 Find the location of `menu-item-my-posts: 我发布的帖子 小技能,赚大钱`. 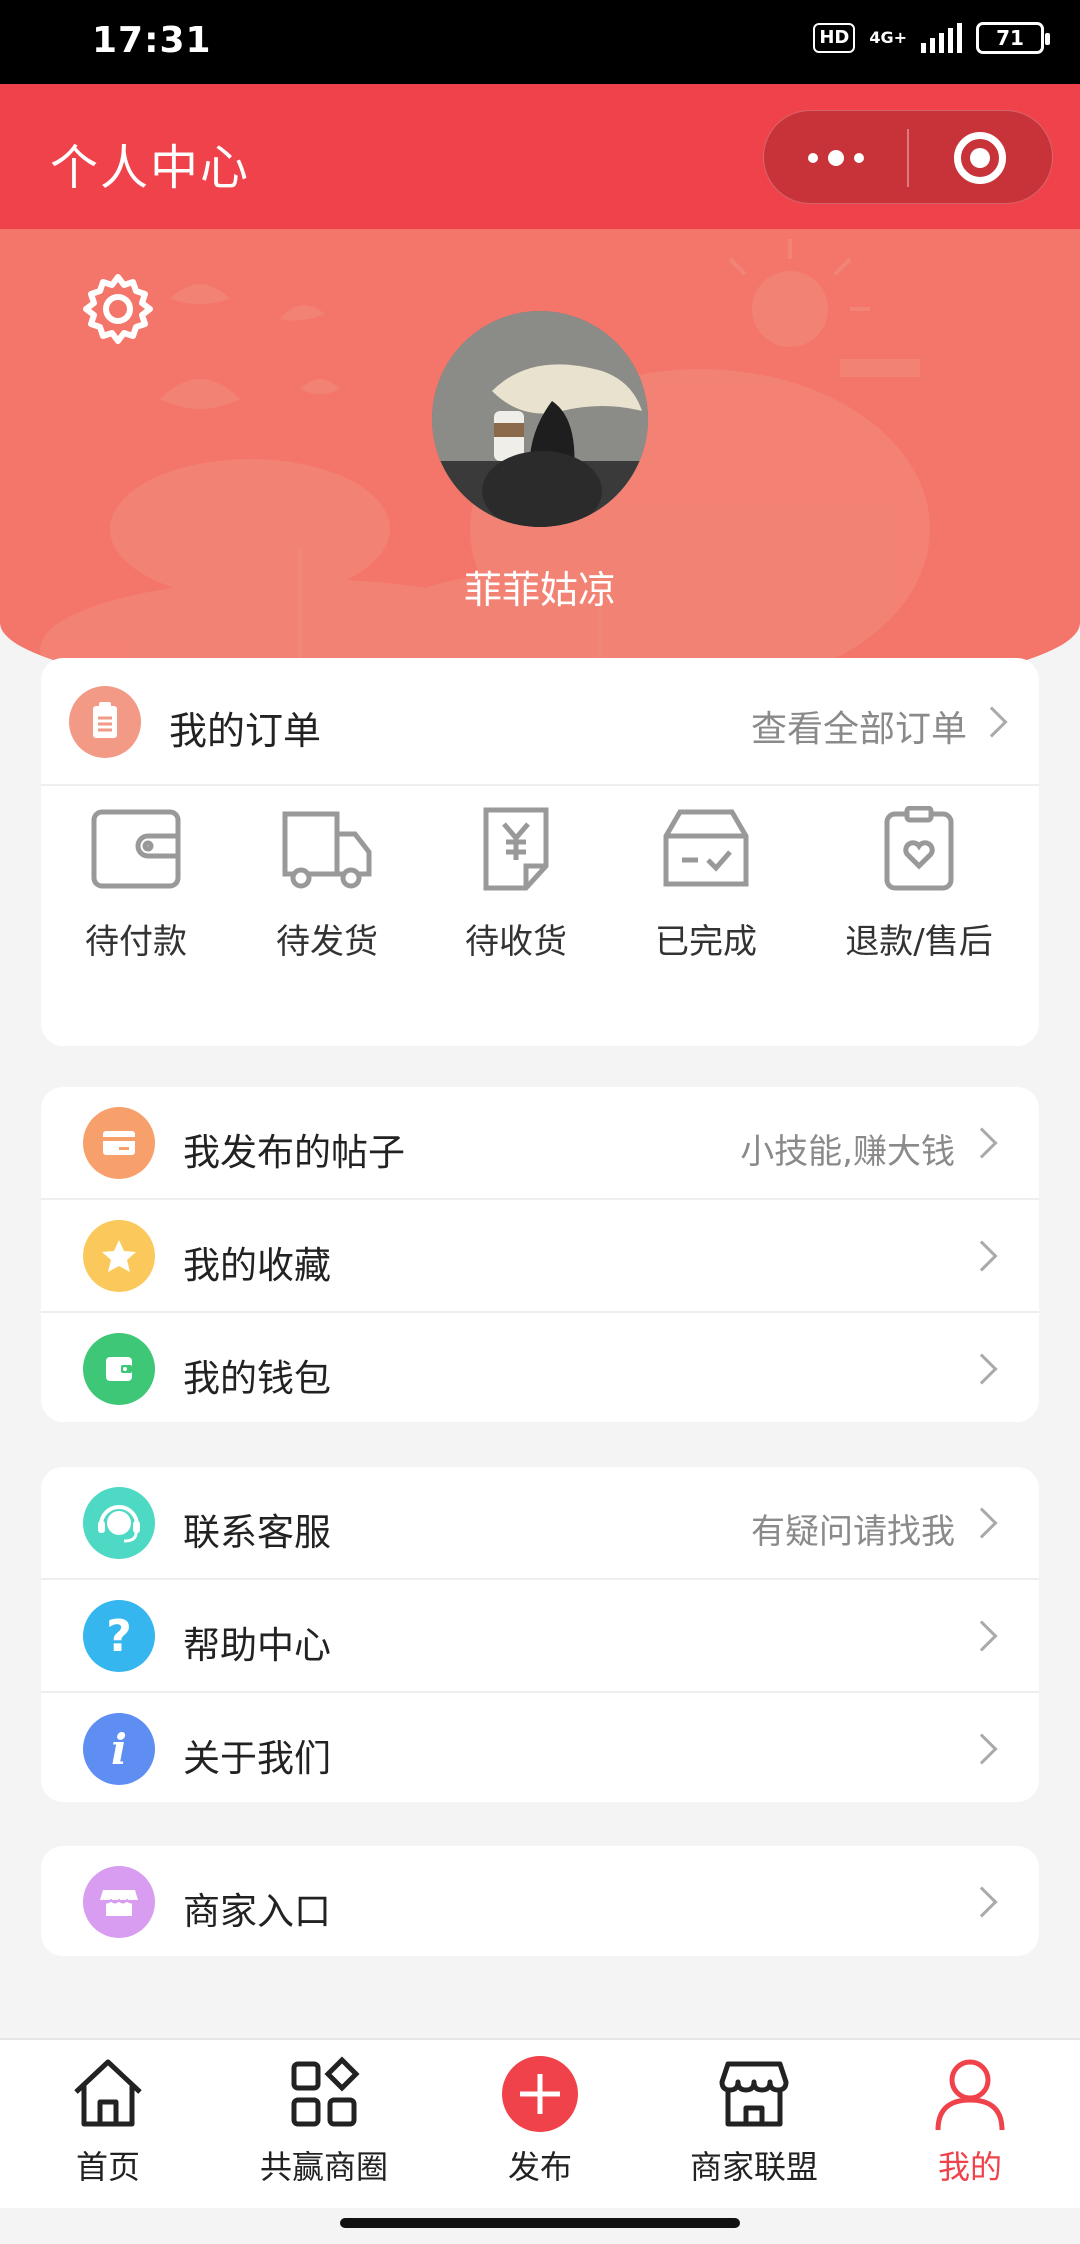

menu-item-my-posts: 我发布的帖子 小技能,赚大钱 is located at coordinates (540, 1143).